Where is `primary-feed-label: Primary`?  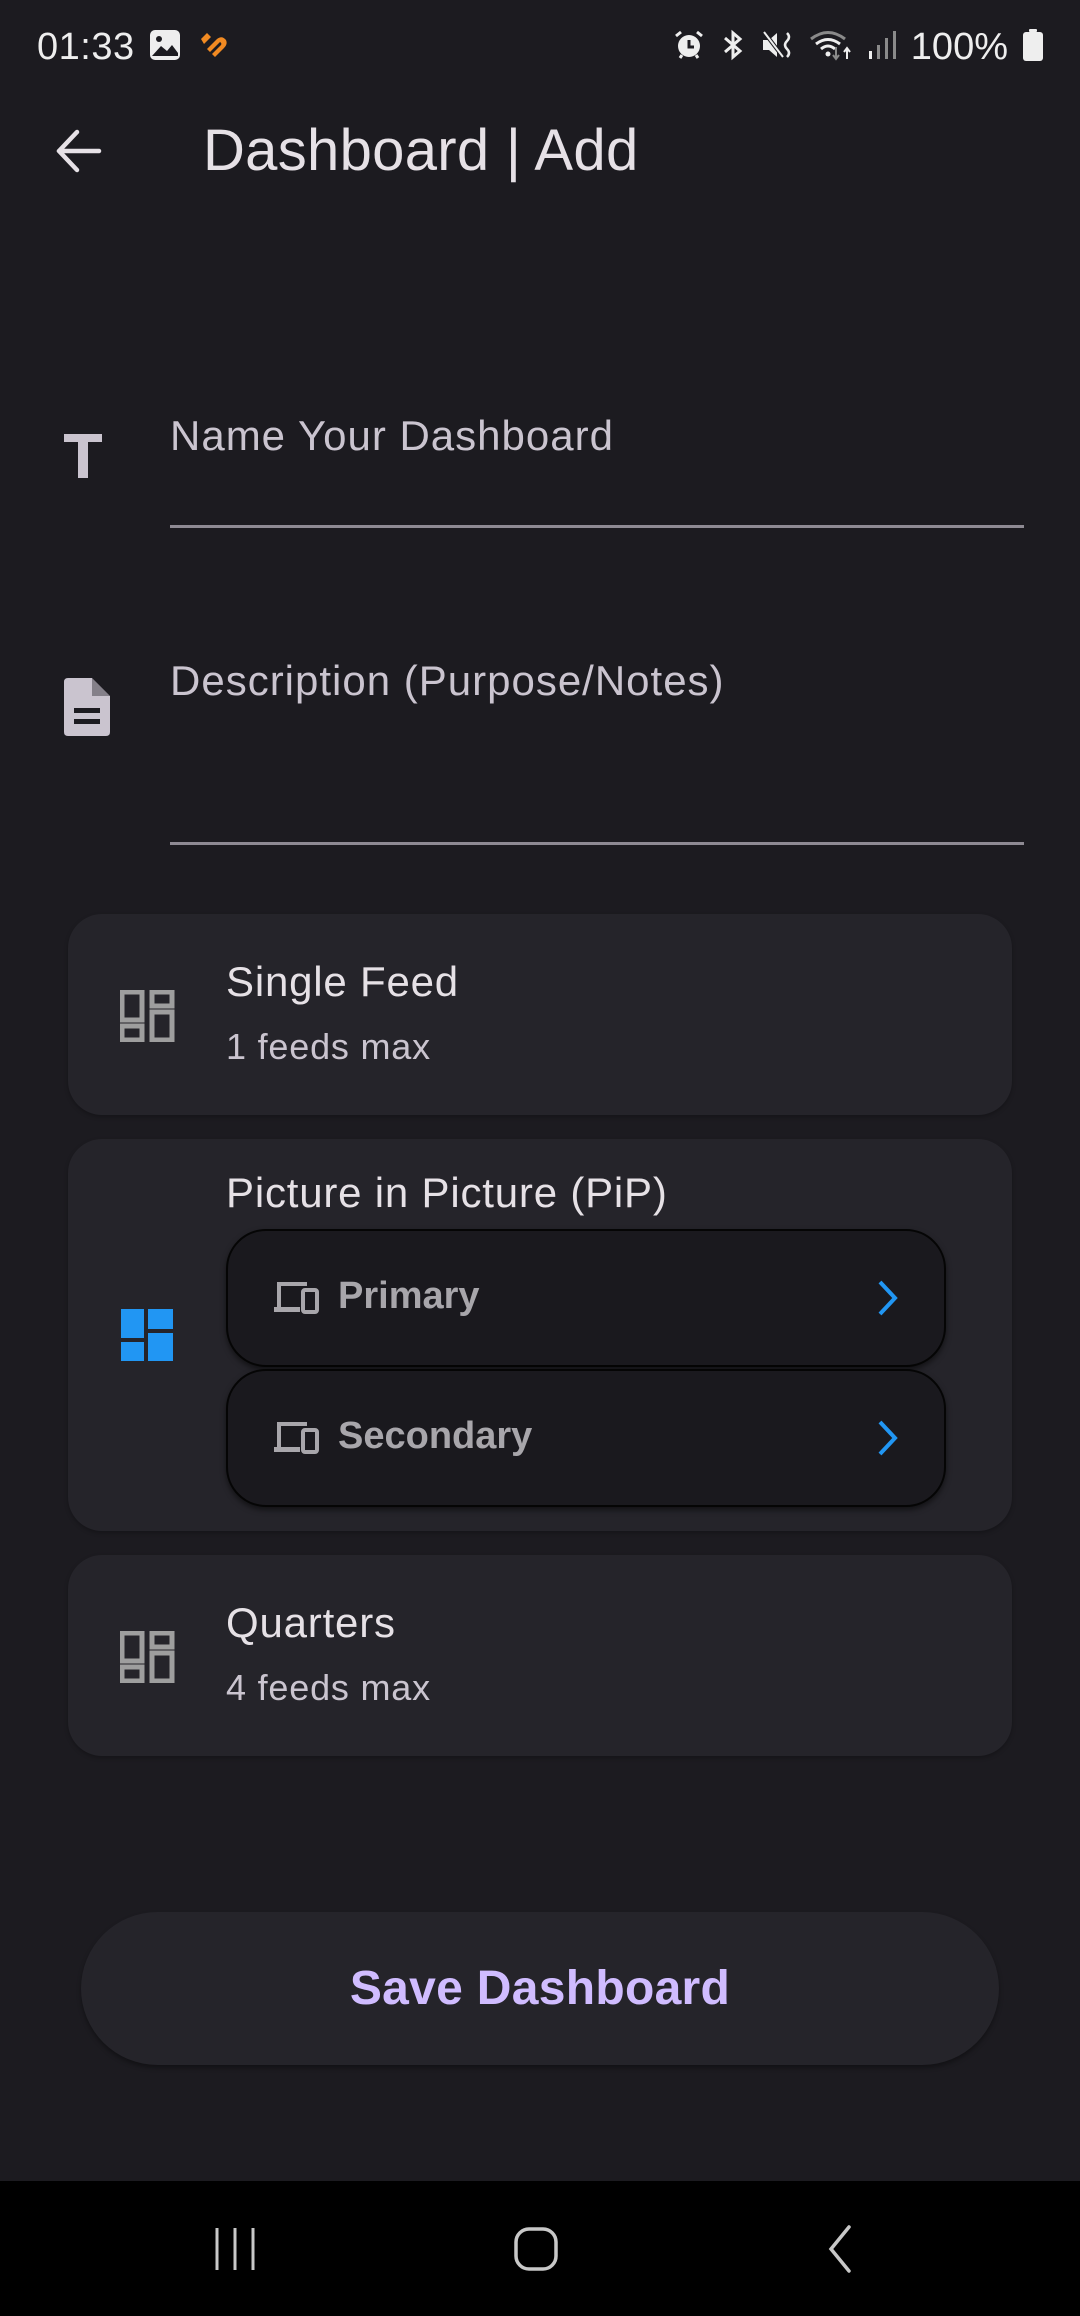
primary-feed-label: Primary is located at coordinates (409, 1296).